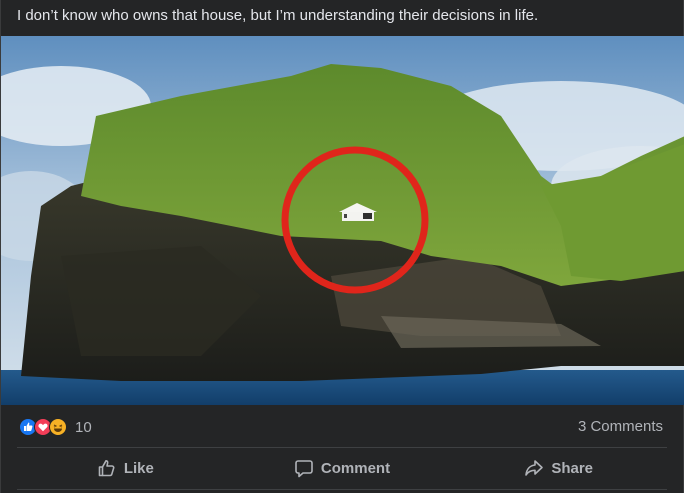 The image size is (684, 493). I want to click on thumbs-up-icon, so click(106, 468).